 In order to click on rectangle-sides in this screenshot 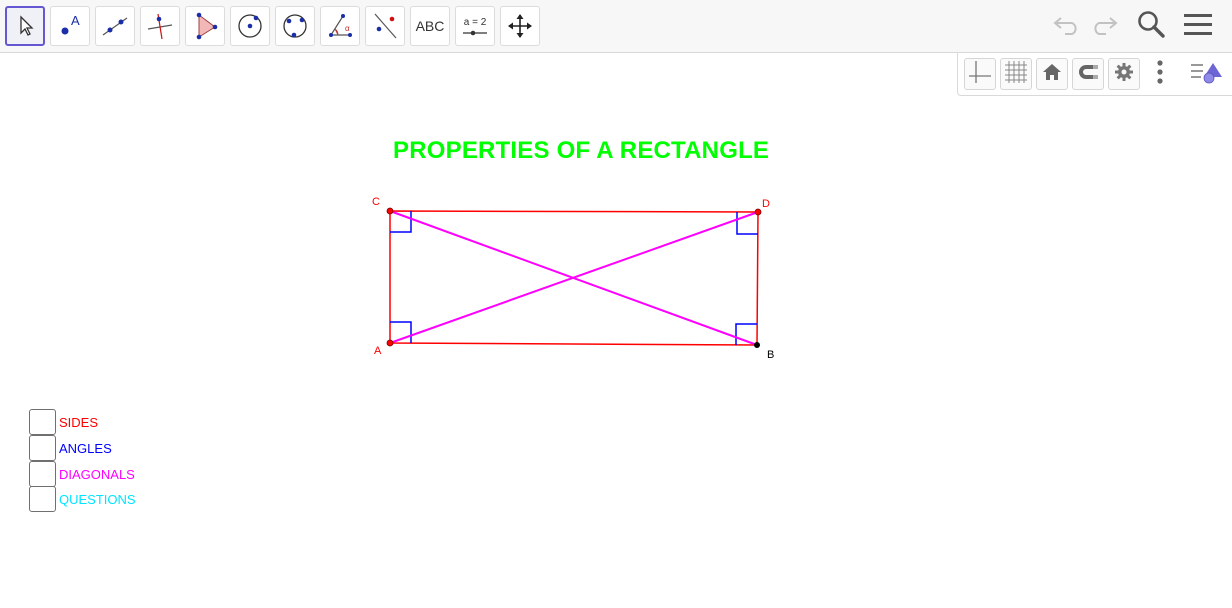, I will do `click(574, 278)`.